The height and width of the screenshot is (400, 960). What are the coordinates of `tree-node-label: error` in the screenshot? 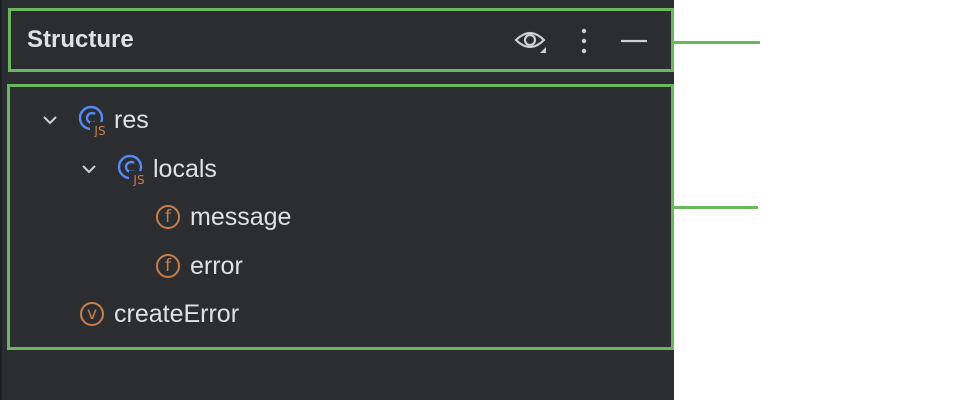 It's located at (216, 266).